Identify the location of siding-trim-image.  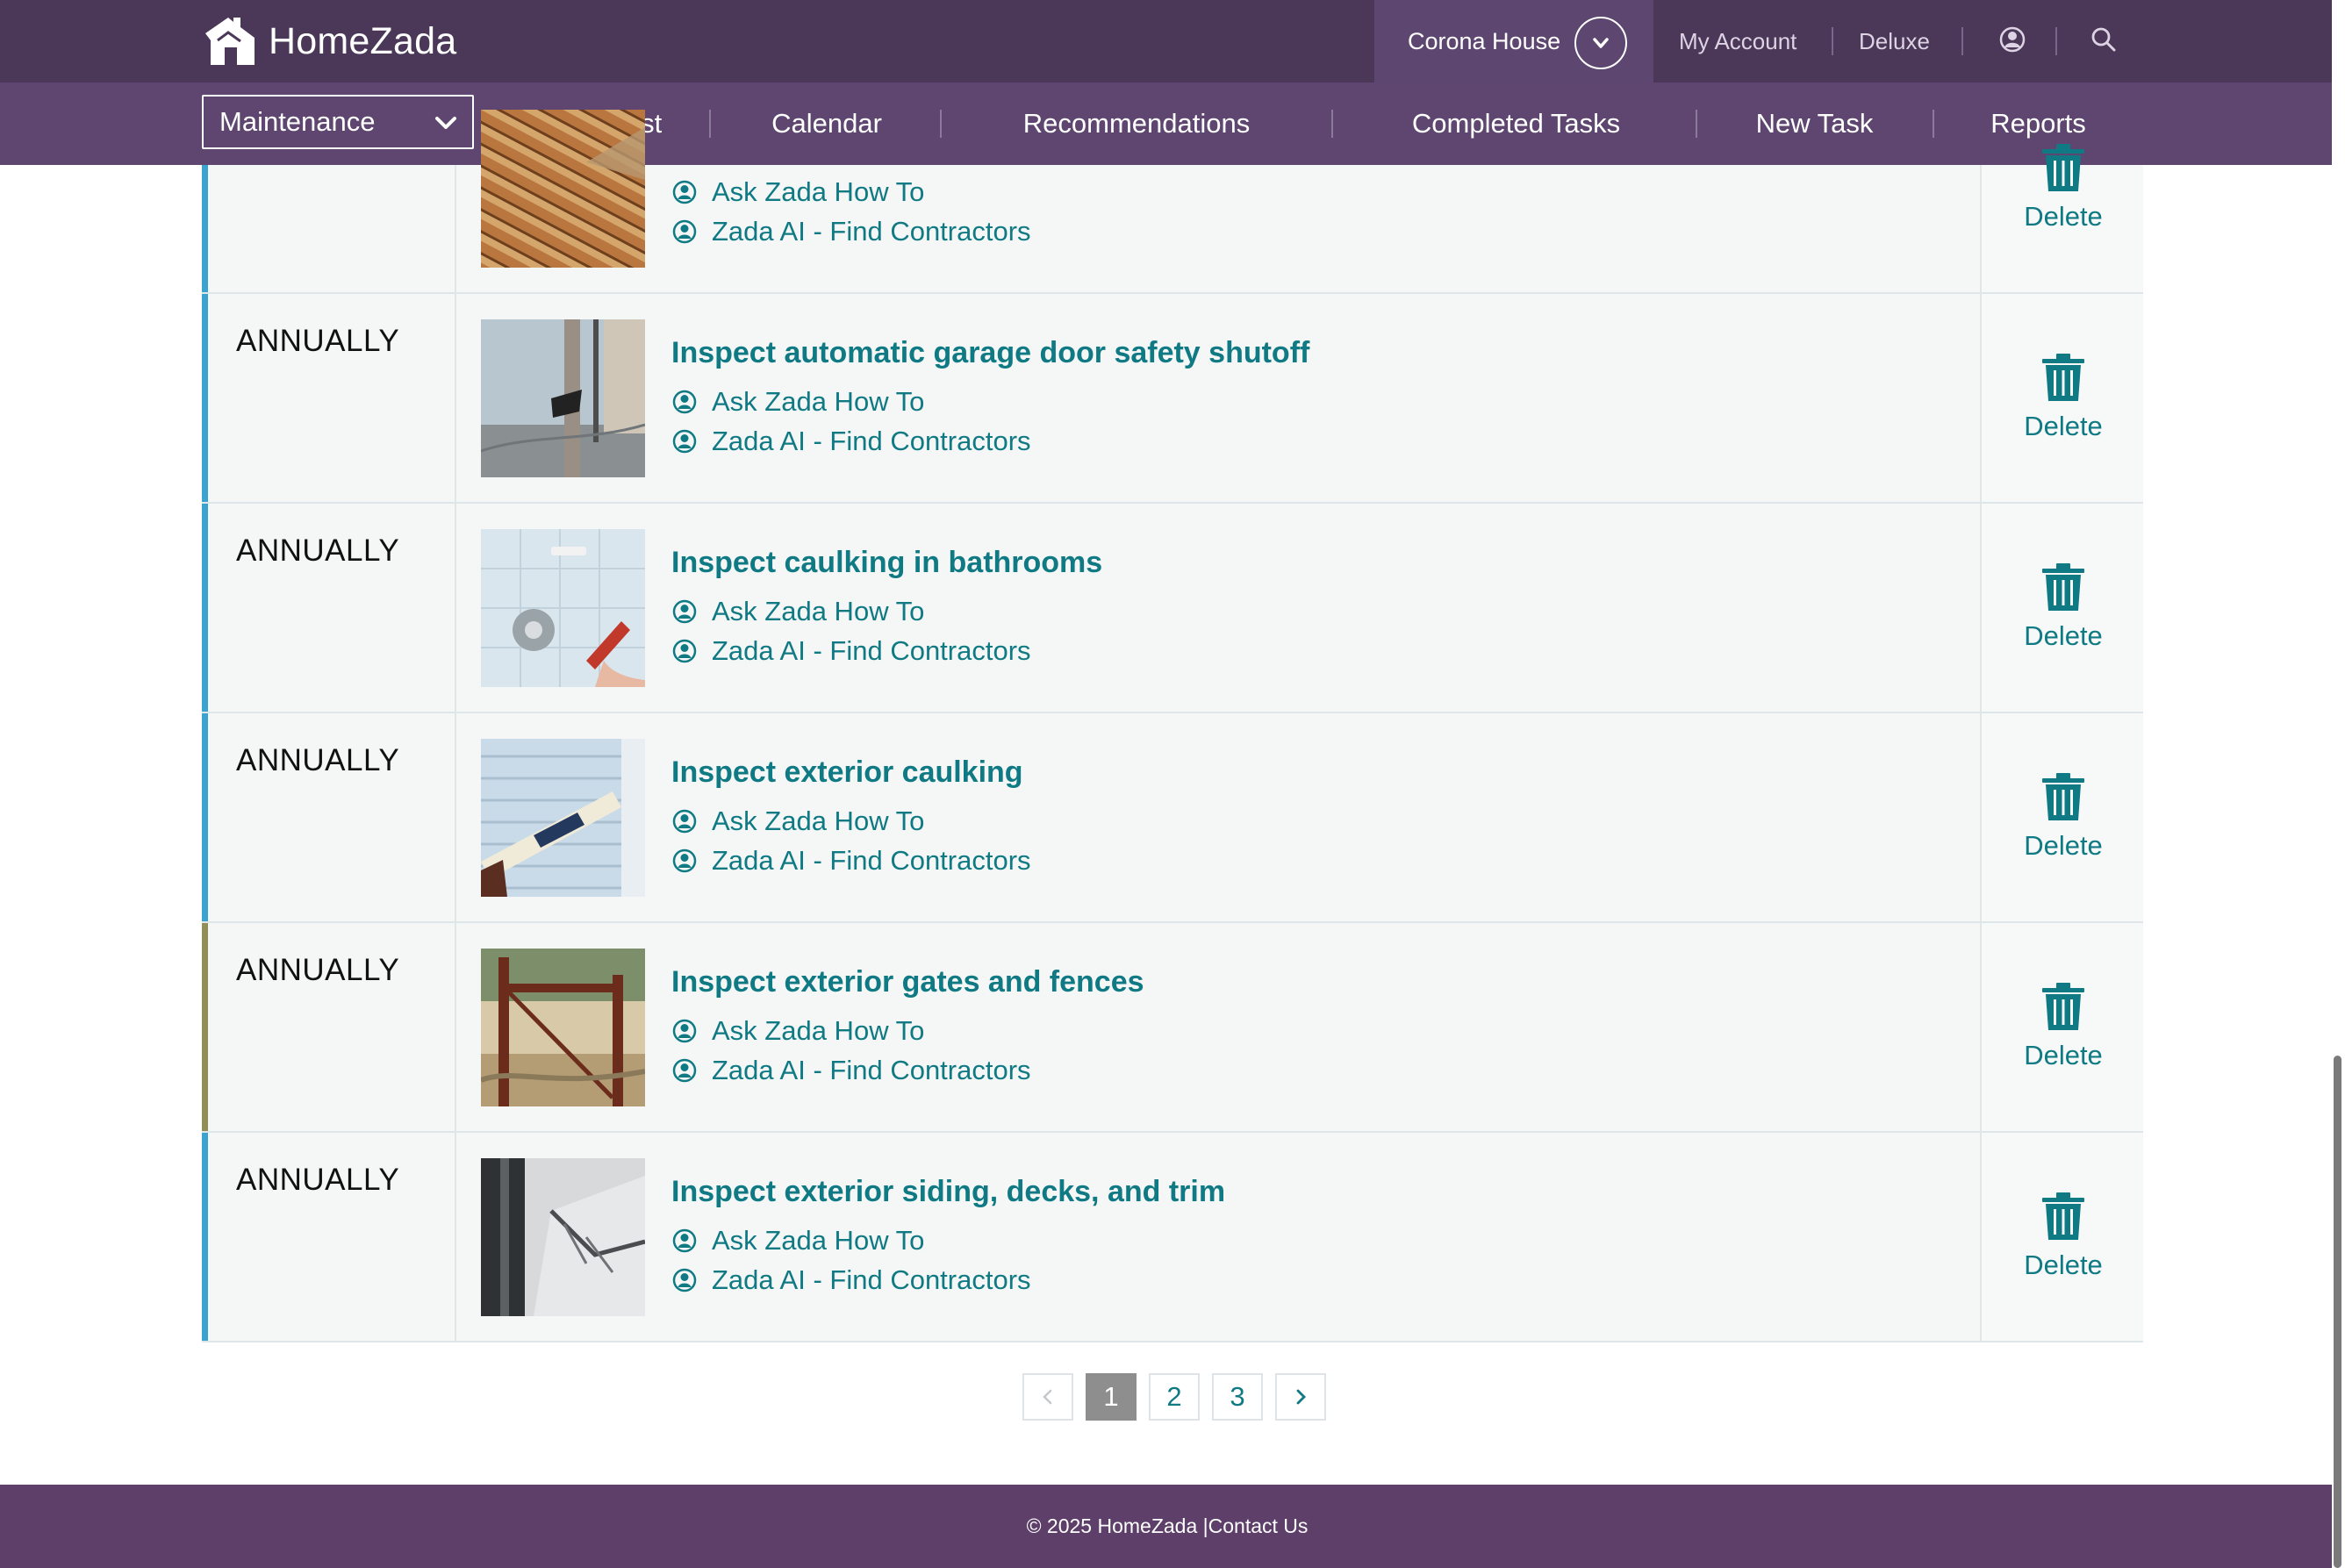
(563, 1237).